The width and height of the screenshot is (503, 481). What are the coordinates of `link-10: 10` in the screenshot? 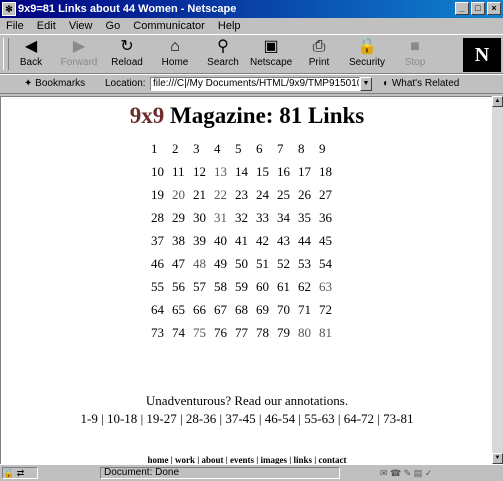 It's located at (161, 172).